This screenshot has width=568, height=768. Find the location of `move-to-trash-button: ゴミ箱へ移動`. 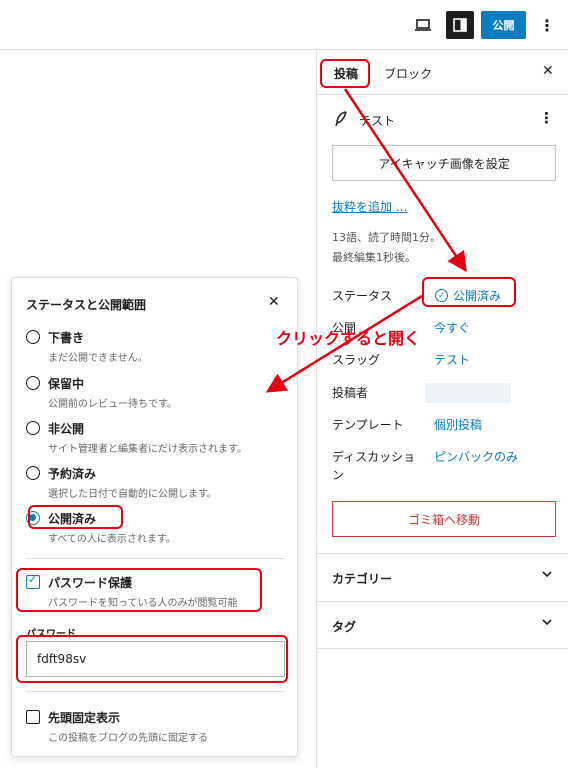

move-to-trash-button: ゴミ箱へ移動 is located at coordinates (444, 519).